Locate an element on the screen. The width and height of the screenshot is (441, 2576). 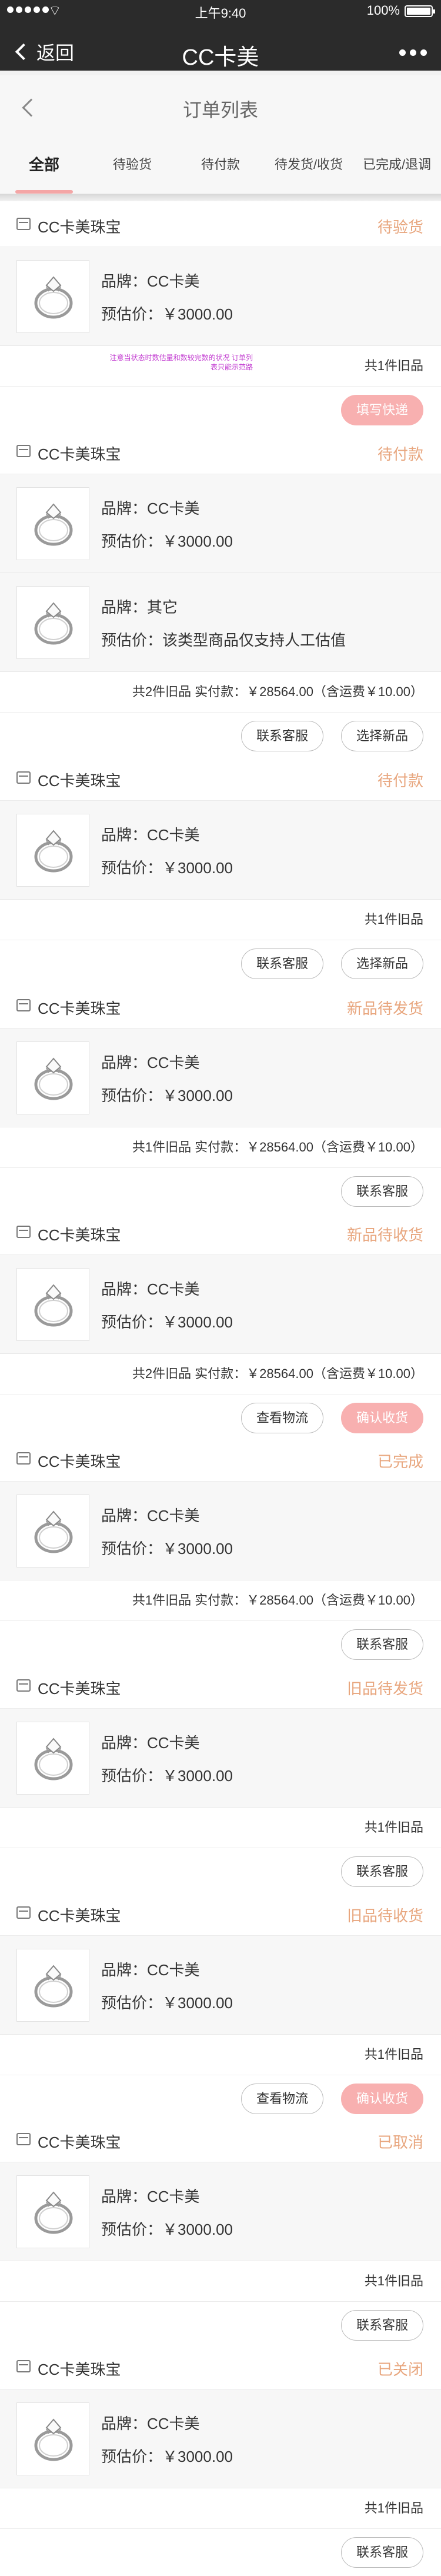
order-header: CC卡美珠宝 待付款 is located at coordinates (220, 451).